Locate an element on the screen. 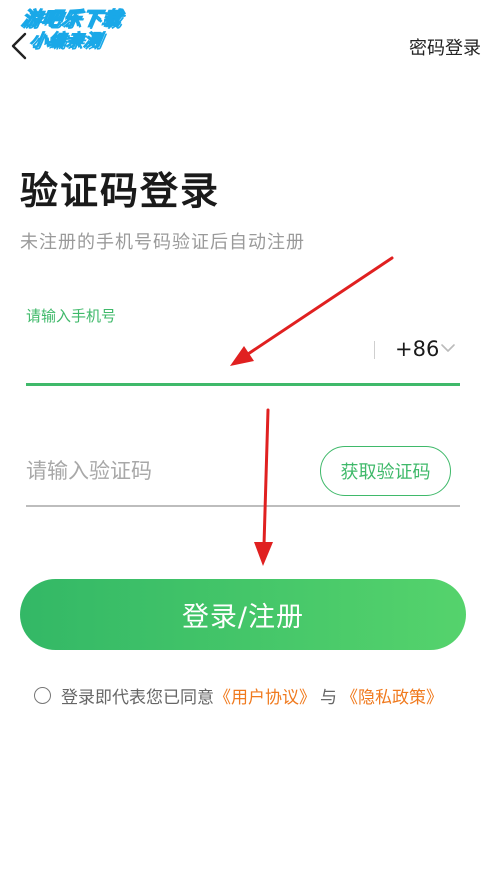  back-button is located at coordinates (20, 46).